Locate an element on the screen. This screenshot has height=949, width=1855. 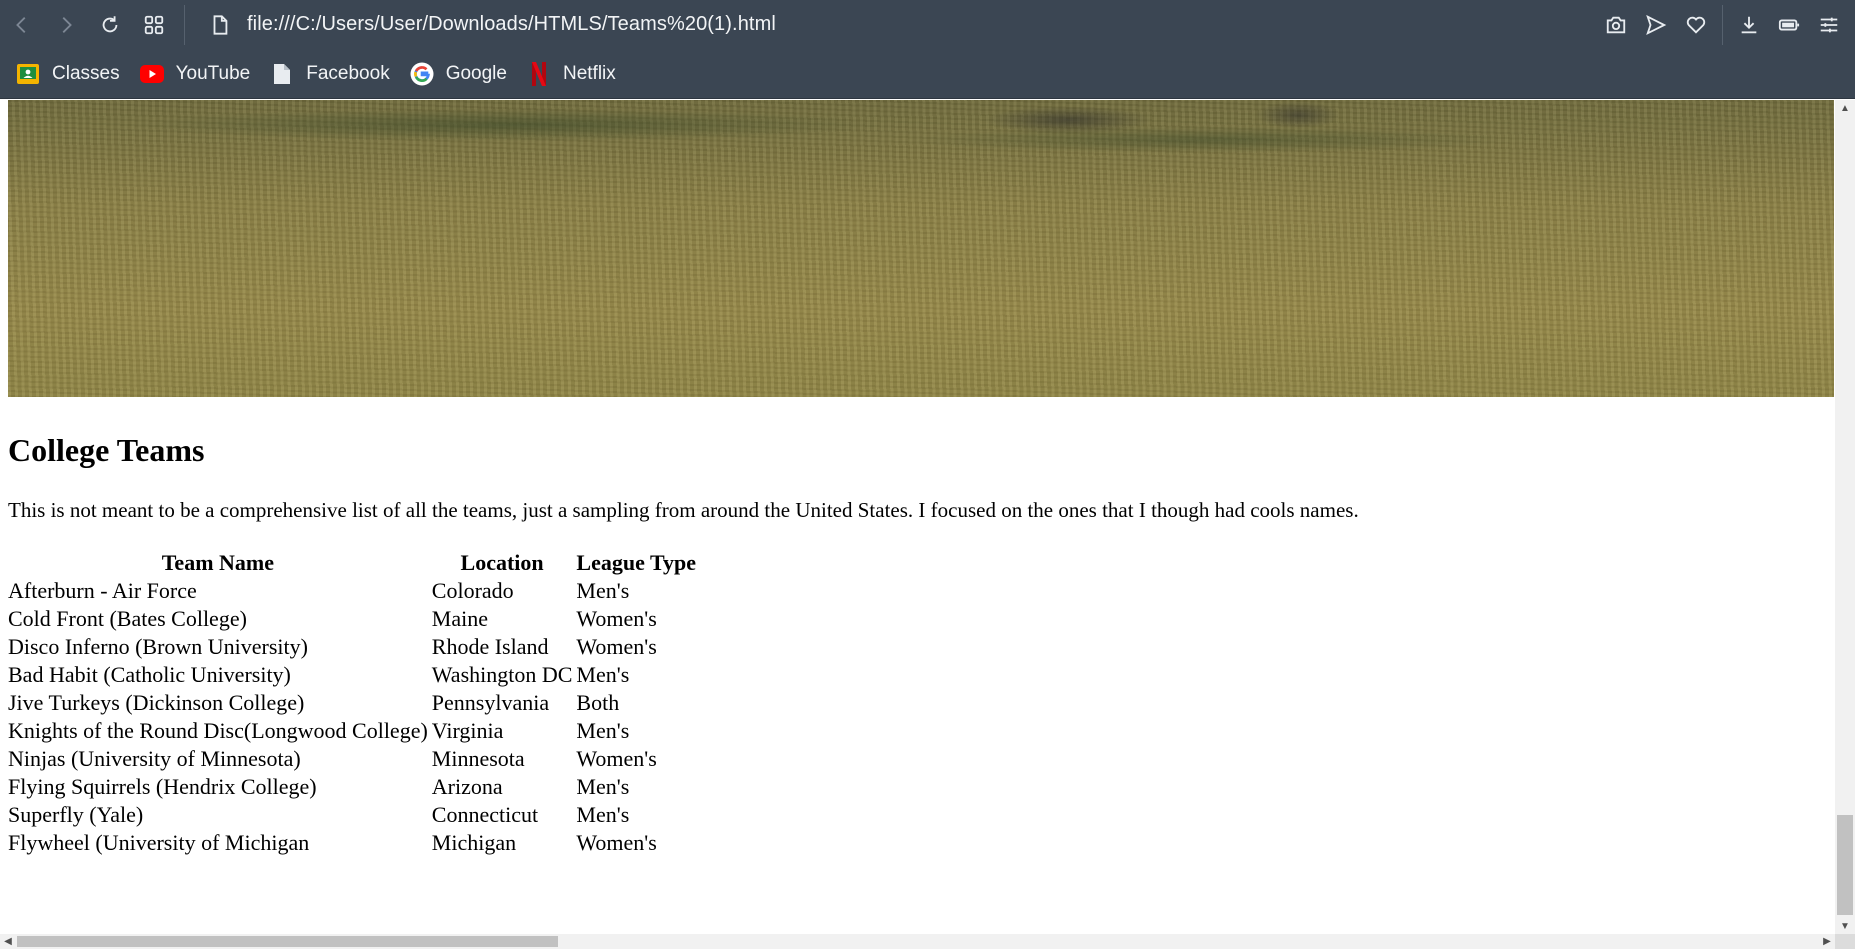
back-button is located at coordinates (22, 24).